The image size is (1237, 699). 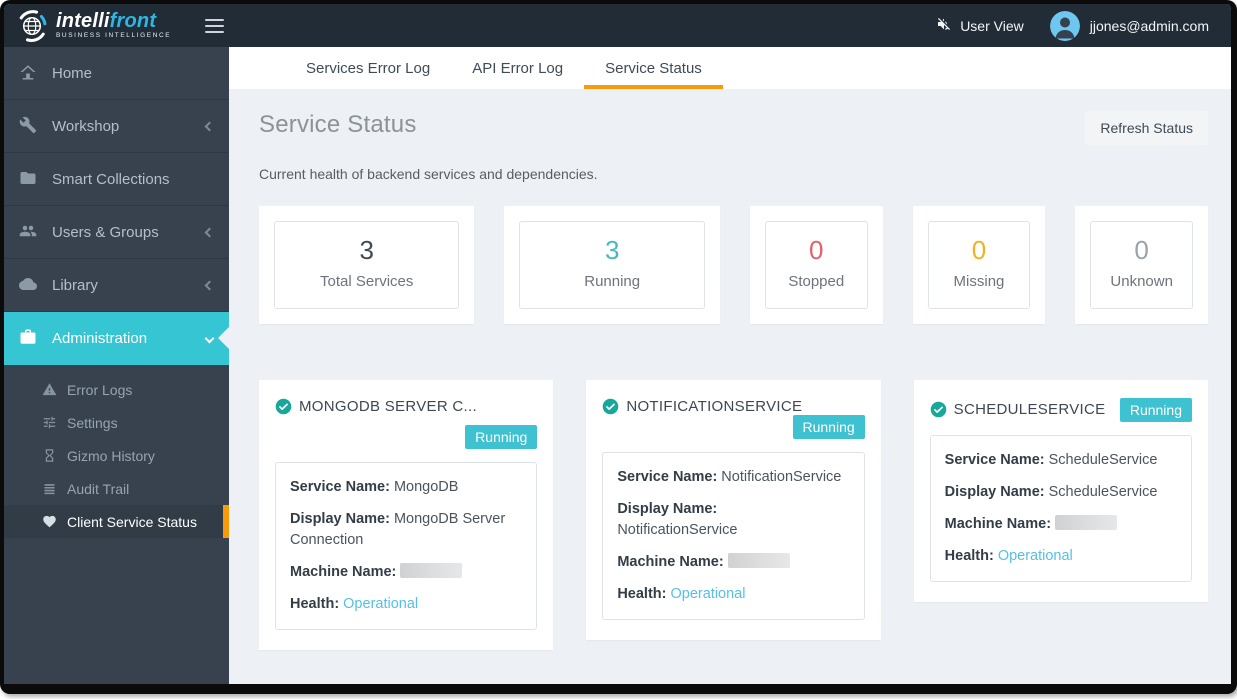 What do you see at coordinates (116, 126) in the screenshot?
I see `sidebar-item-workshop: Workshop` at bounding box center [116, 126].